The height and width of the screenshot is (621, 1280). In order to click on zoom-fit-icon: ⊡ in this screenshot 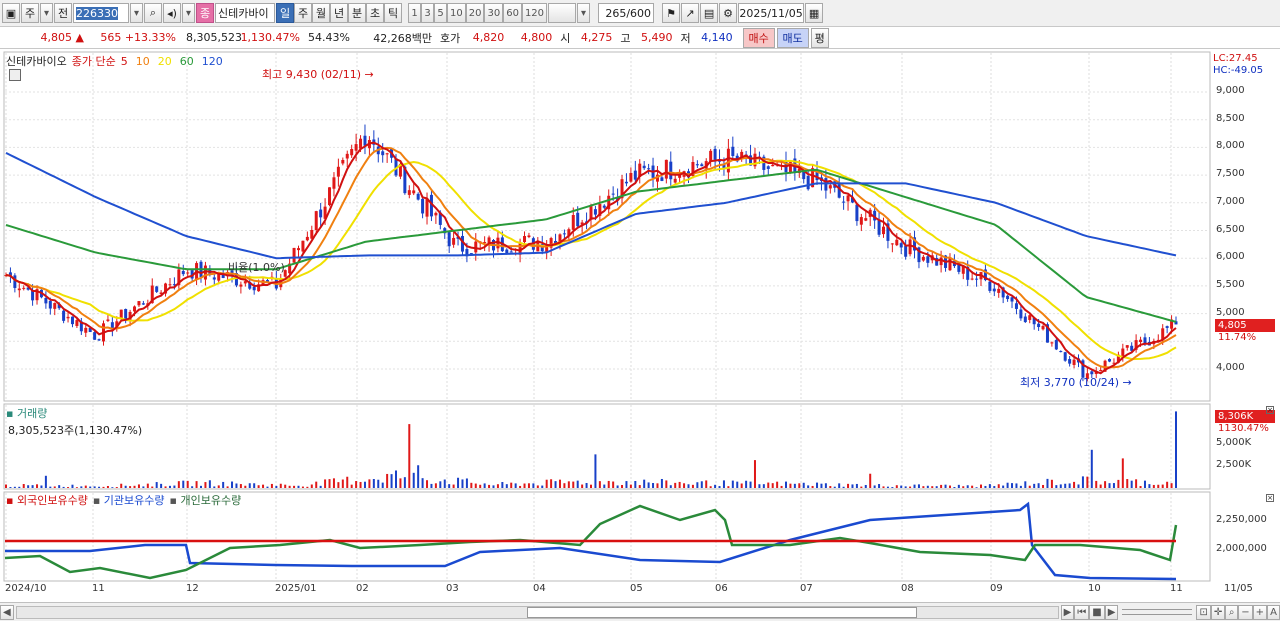, I will do `click(1203, 612)`.